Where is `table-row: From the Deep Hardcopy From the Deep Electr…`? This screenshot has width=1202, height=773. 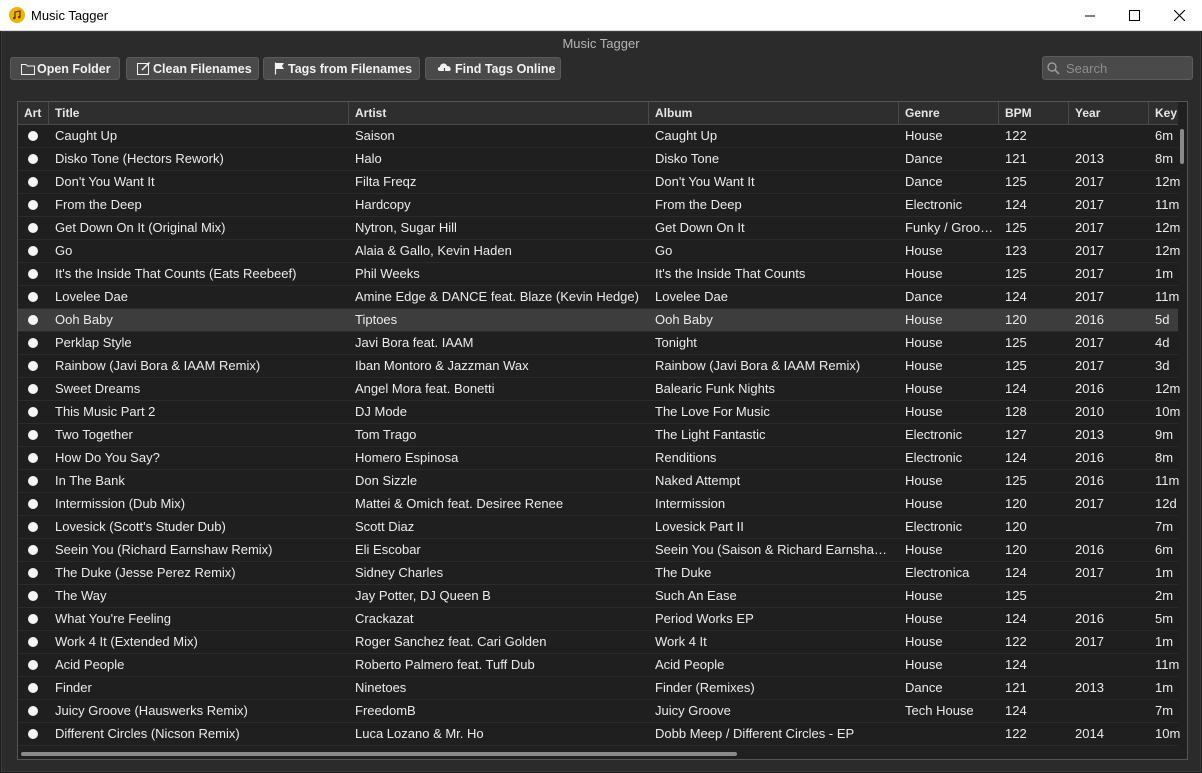
table-row: From the Deep Hardcopy From the Deep Electr… is located at coordinates (598, 205).